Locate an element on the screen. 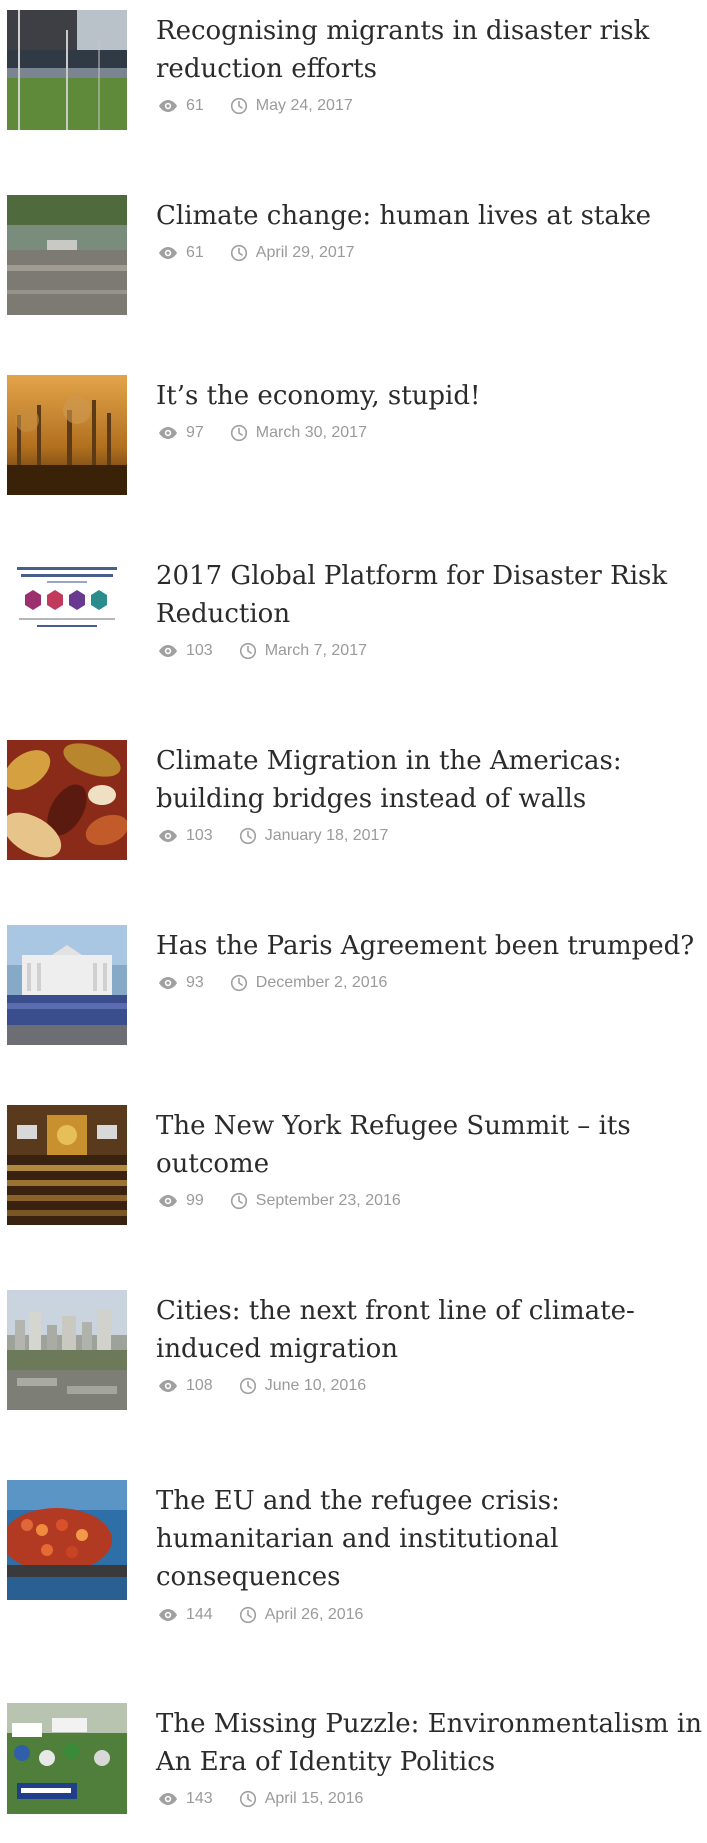 The height and width of the screenshot is (1843, 707). post-meta: 103 January 18, 2017 is located at coordinates (273, 836).